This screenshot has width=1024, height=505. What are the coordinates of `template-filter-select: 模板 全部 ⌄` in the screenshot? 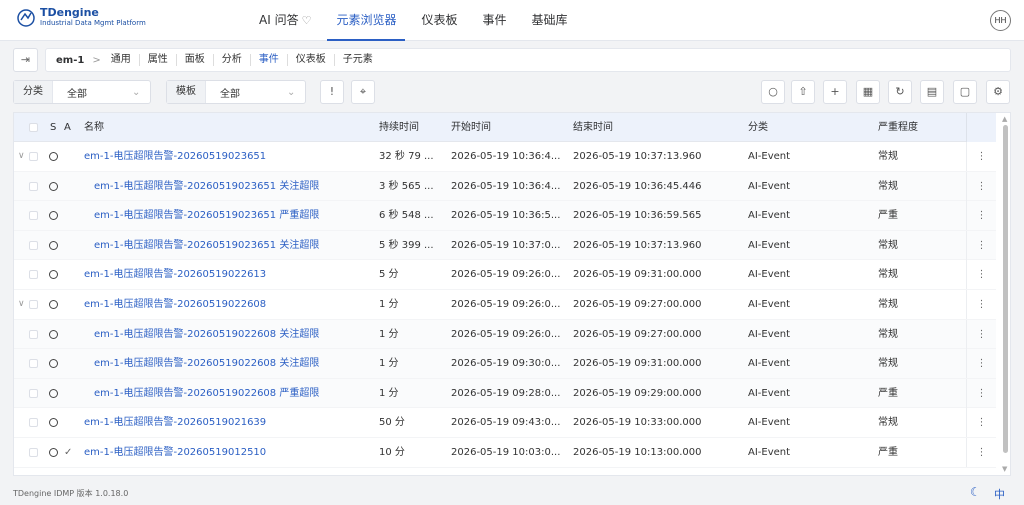 It's located at (236, 92).